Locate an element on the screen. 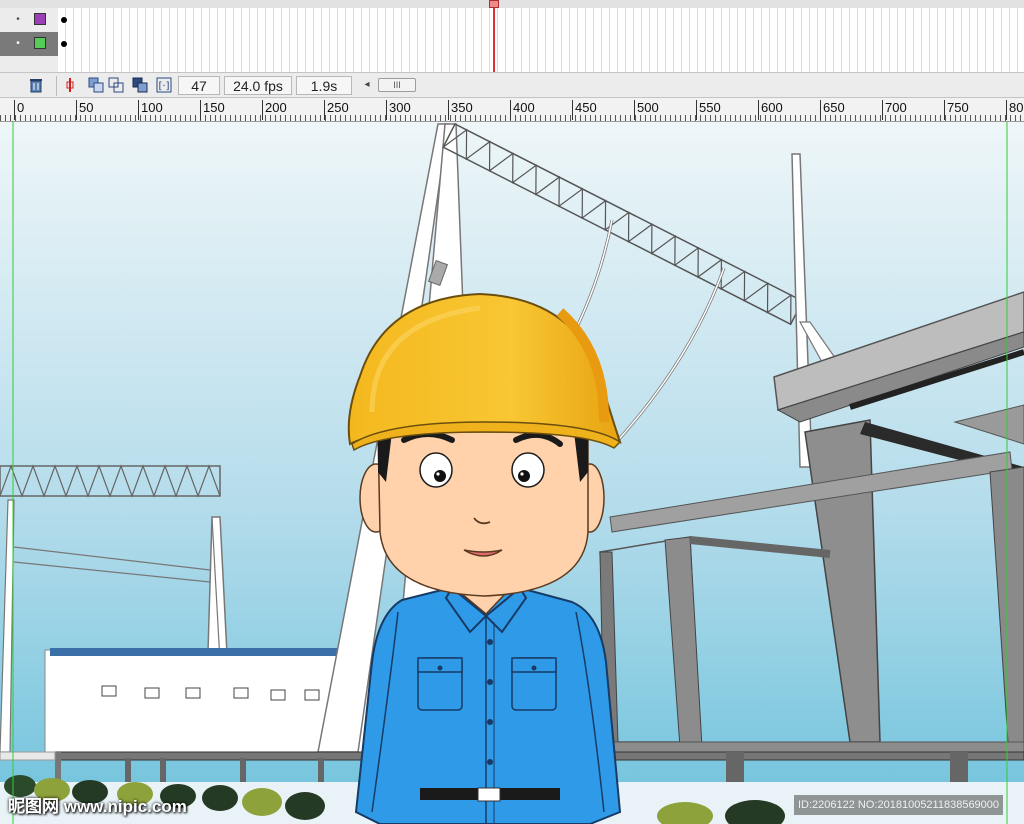 The image size is (1024, 824). layer-row: • is located at coordinates (512, 20).